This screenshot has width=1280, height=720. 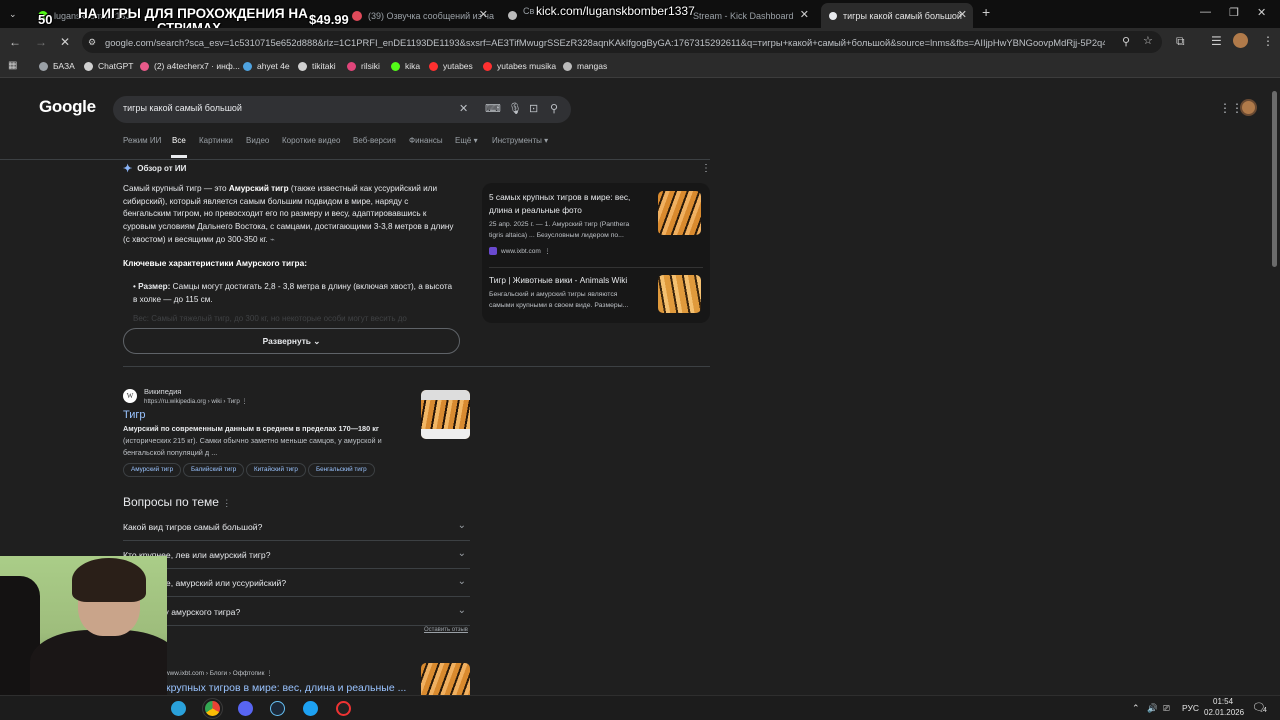 I want to click on apps-grid-icon: ▦, so click(x=12, y=66).